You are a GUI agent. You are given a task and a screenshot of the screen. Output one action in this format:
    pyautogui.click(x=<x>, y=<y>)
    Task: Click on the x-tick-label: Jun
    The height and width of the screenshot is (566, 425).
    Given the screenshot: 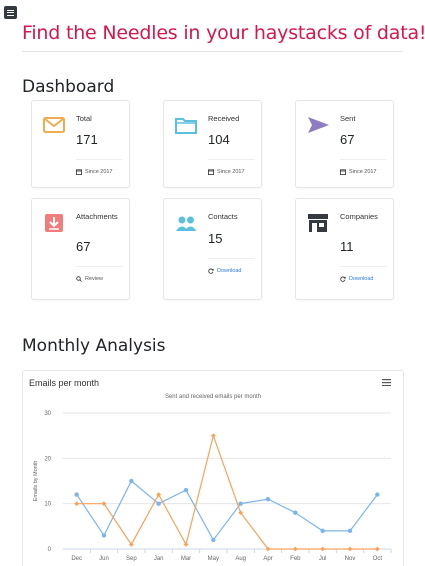 What is the action you would take?
    pyautogui.click(x=104, y=559)
    